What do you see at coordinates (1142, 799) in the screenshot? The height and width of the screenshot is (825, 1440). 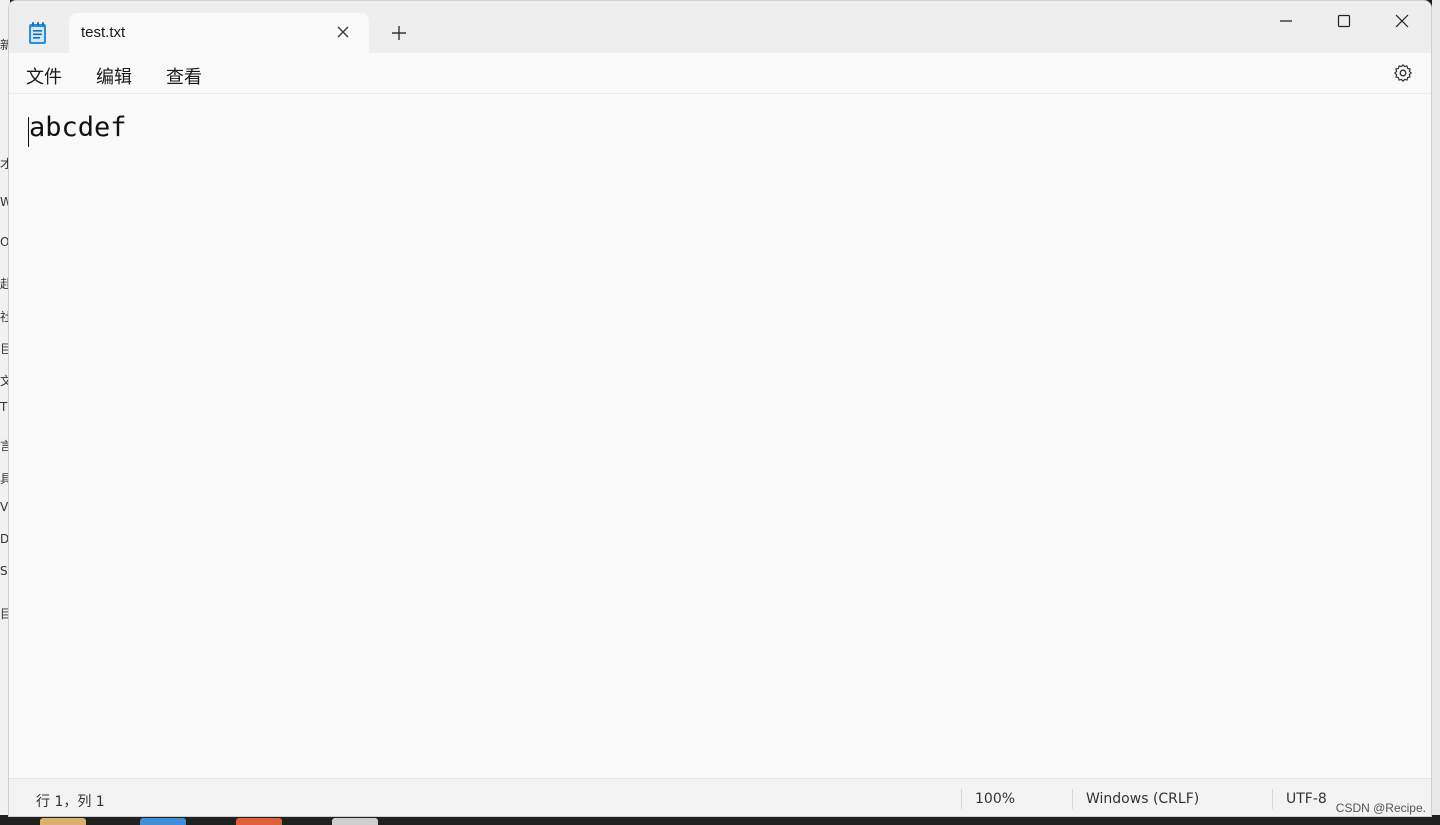 I see `line-ending: Windows (CRLF)` at bounding box center [1142, 799].